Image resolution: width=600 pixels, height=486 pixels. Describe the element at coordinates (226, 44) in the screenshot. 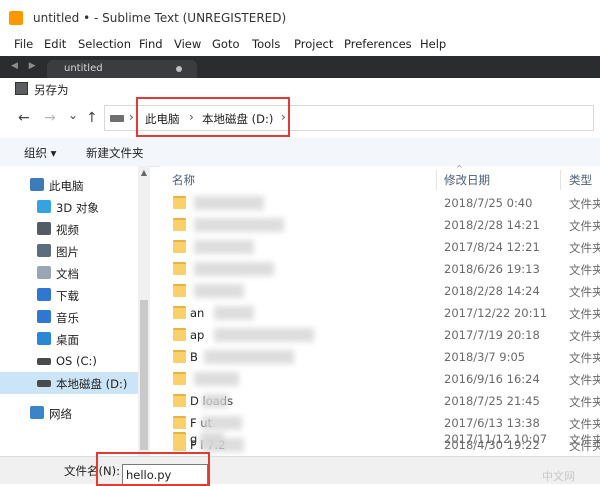

I see `menu-goto: Goto` at that location.